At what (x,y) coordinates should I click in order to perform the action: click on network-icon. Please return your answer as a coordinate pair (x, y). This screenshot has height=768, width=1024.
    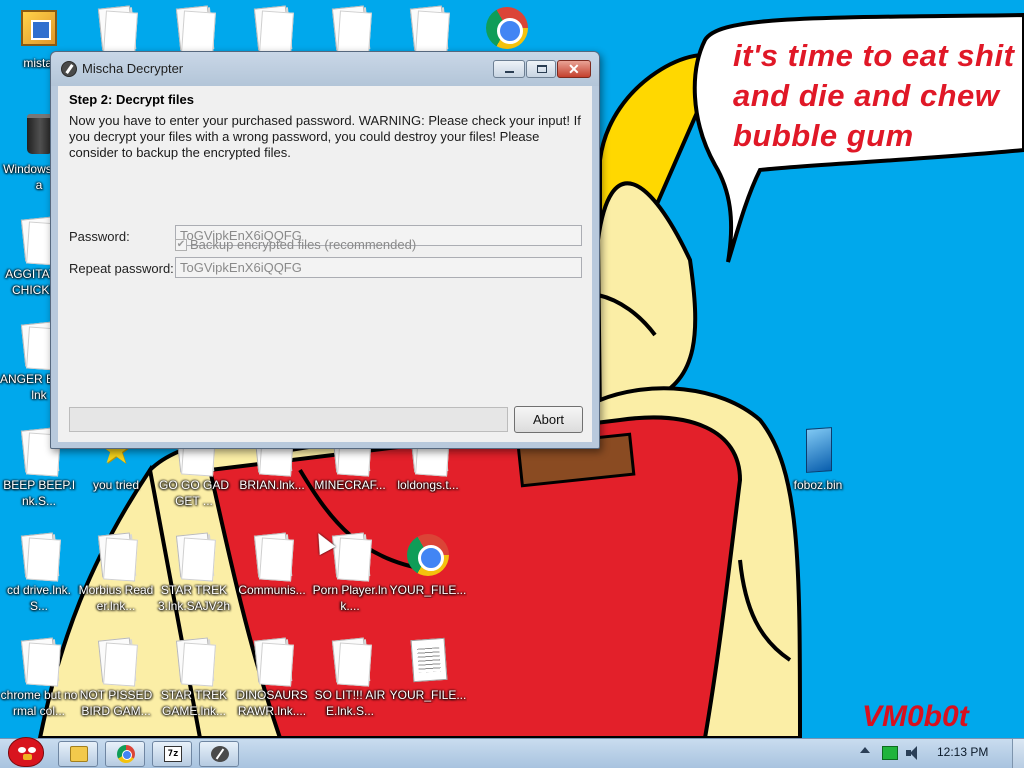
    Looking at the image, I should click on (890, 753).